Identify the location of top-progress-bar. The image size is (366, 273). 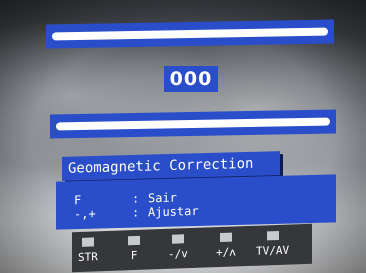
(190, 34).